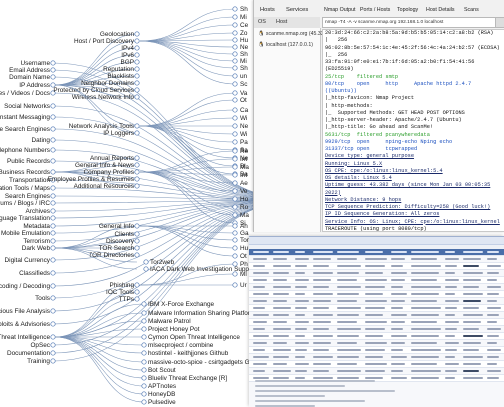  What do you see at coordinates (36, 241) in the screenshot?
I see `left-category-label: Terrorism` at bounding box center [36, 241].